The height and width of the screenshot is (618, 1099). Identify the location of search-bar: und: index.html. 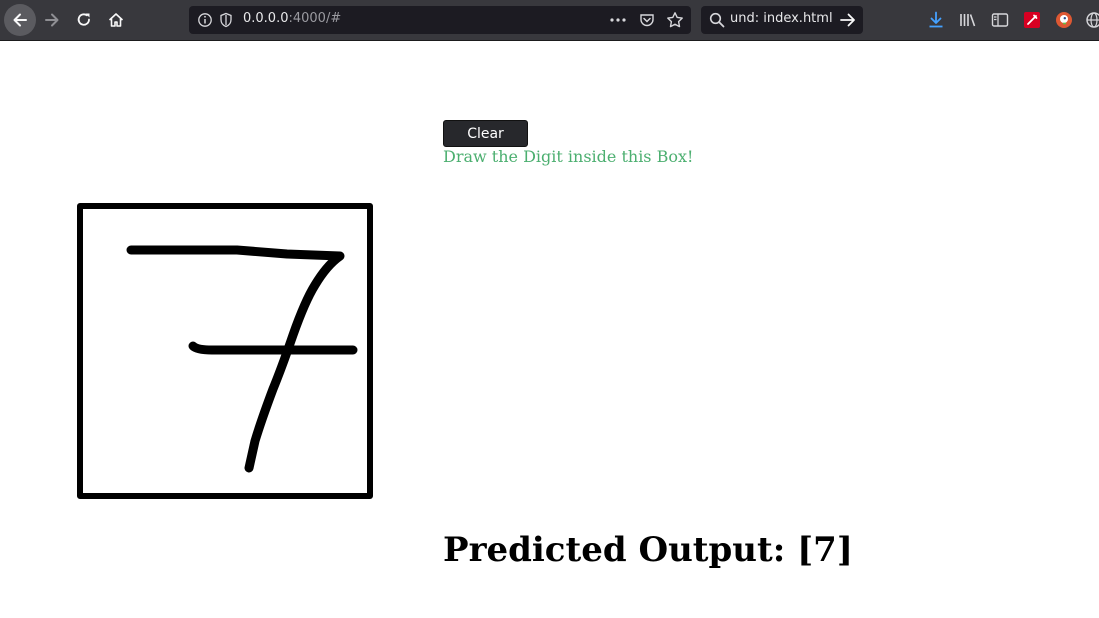
(782, 20).